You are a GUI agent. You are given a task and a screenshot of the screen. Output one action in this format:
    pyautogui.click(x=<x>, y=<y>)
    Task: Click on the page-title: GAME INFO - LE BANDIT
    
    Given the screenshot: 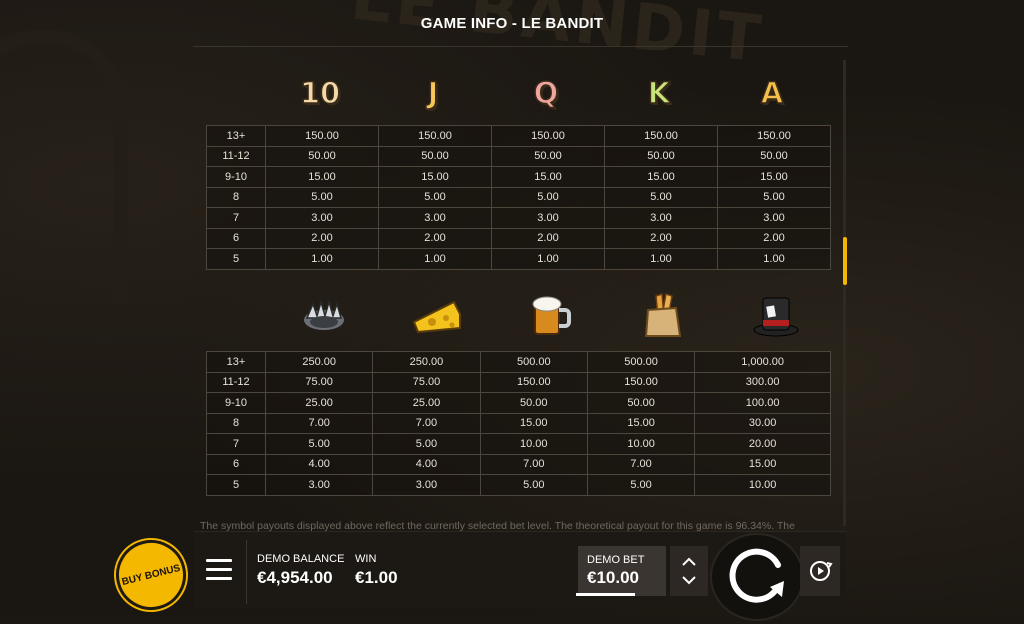 What is the action you would take?
    pyautogui.click(x=512, y=23)
    